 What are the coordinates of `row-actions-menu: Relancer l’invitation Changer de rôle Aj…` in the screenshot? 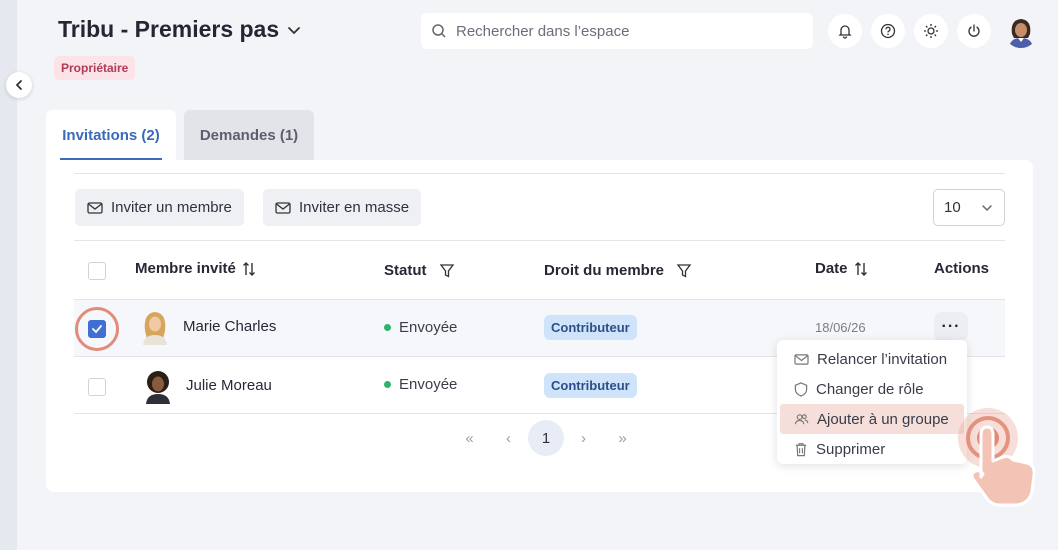 It's located at (872, 402).